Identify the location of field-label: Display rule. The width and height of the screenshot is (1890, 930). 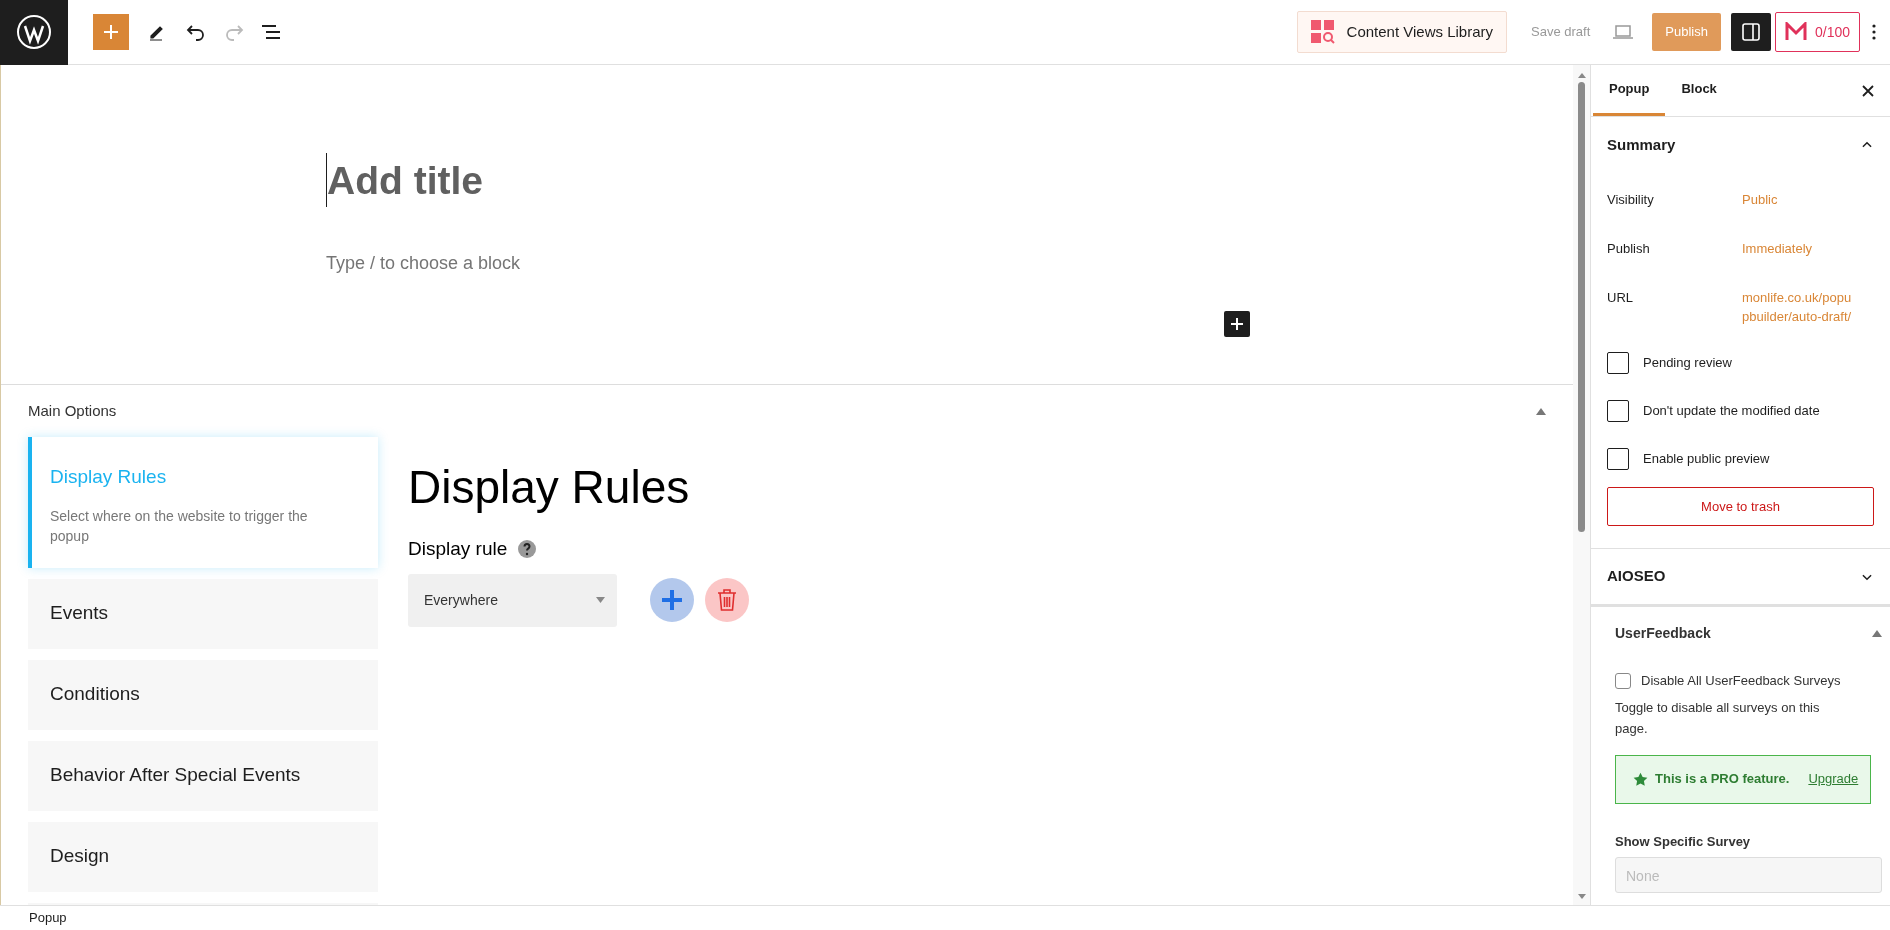
(458, 549).